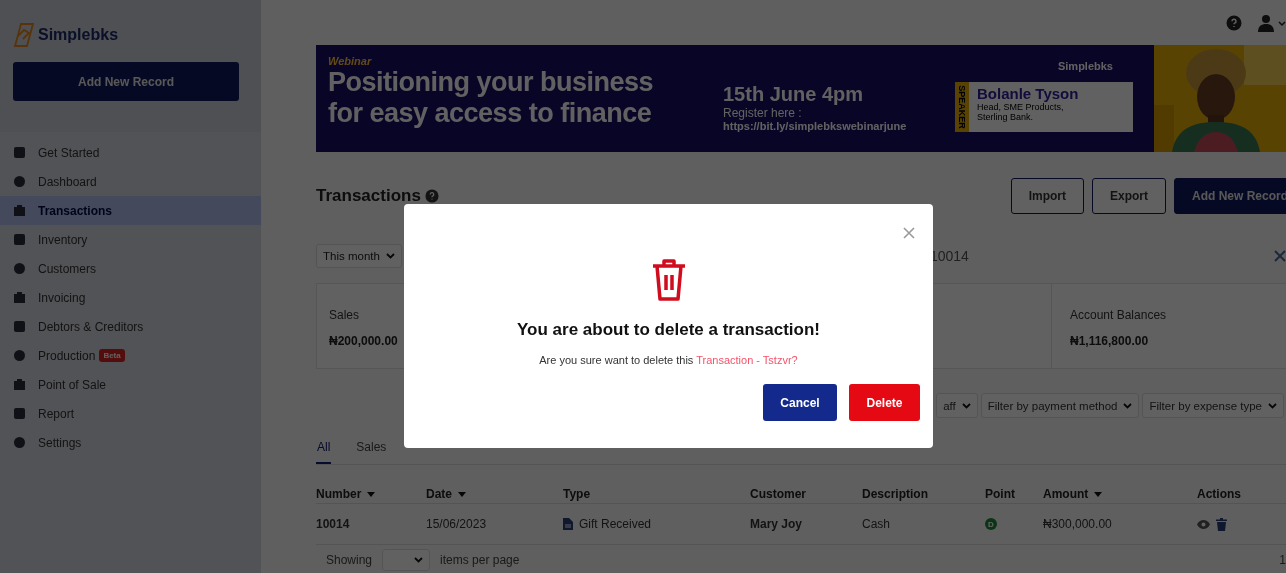  I want to click on sidebar-item: Get Started, so click(130, 152).